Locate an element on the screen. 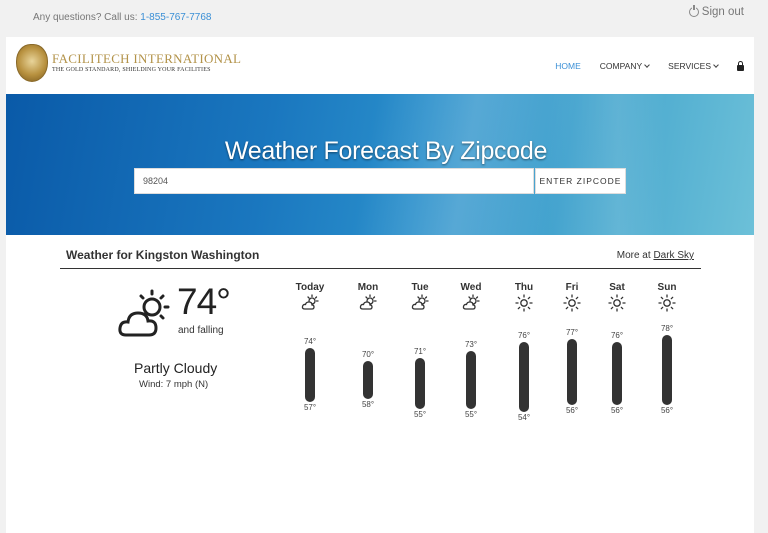 Image resolution: width=768 pixels, height=533 pixels. power-icon is located at coordinates (693, 11).